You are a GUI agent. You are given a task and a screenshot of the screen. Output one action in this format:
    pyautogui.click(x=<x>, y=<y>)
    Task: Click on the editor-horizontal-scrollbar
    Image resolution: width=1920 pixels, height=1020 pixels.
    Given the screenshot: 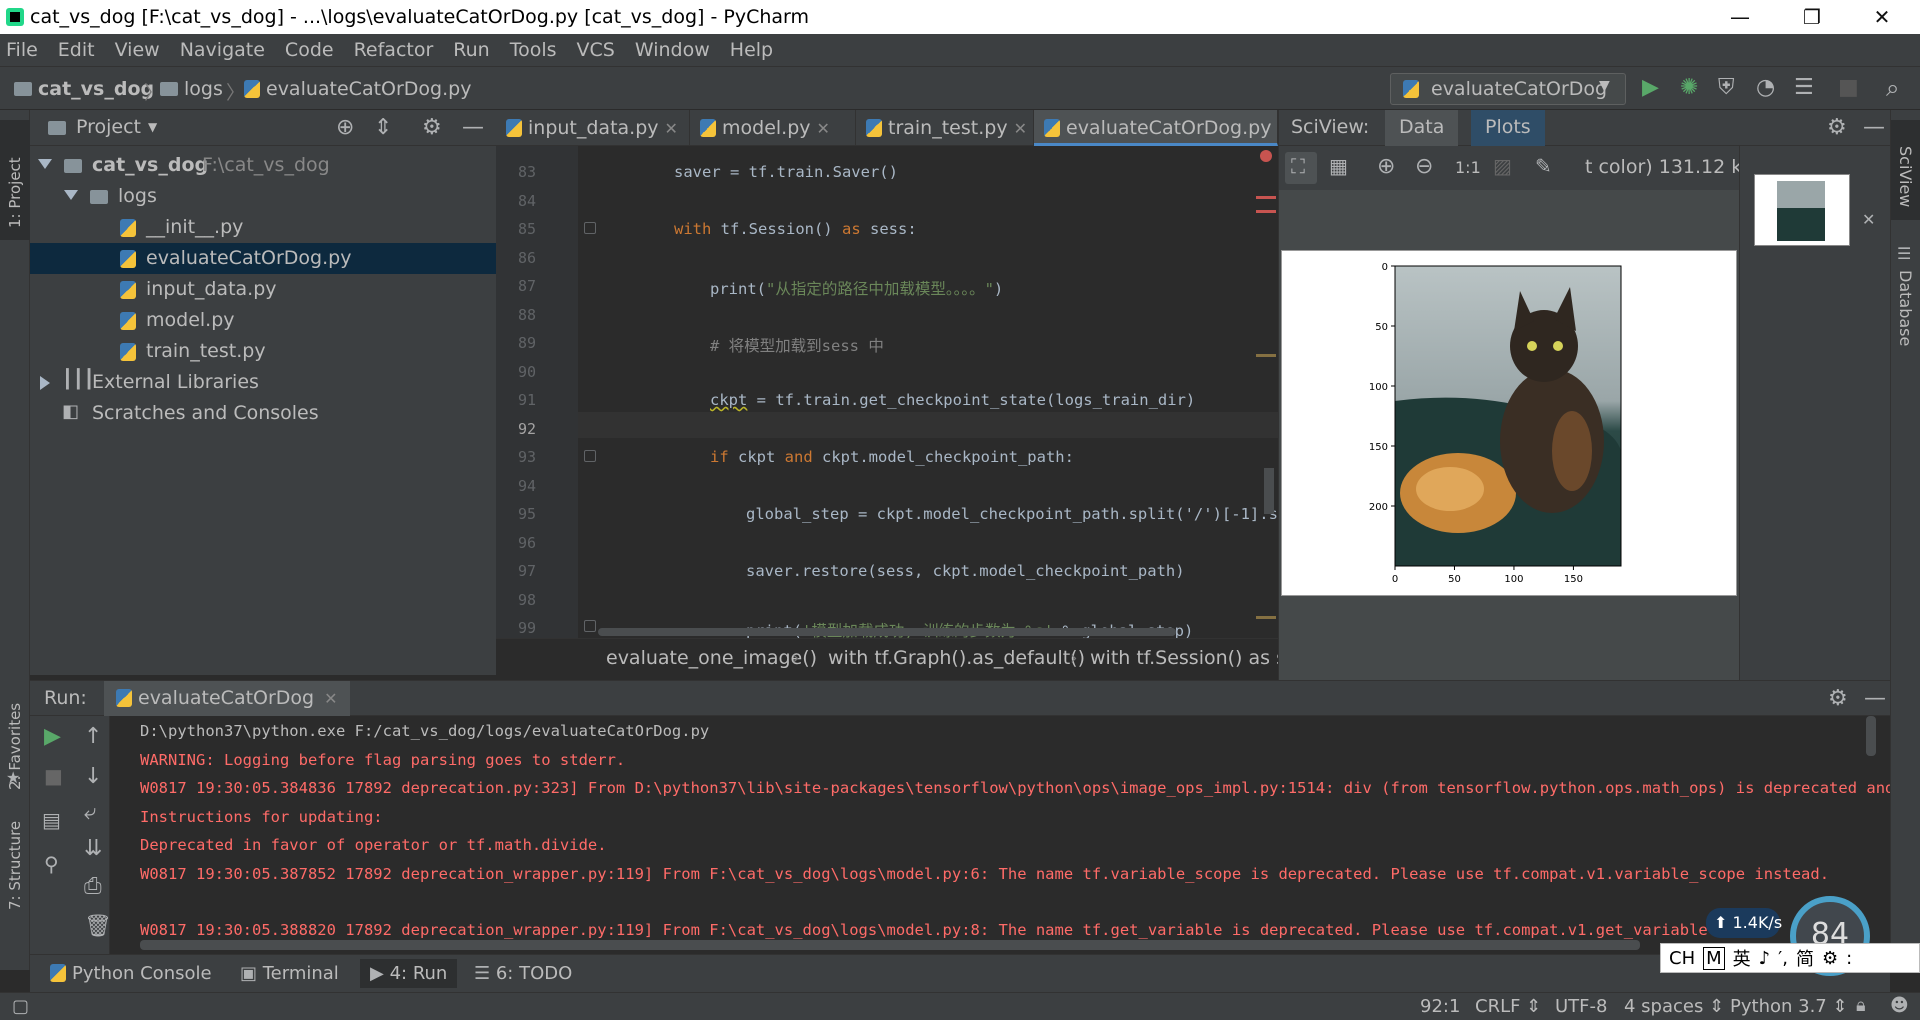 What is the action you would take?
    pyautogui.click(x=887, y=632)
    